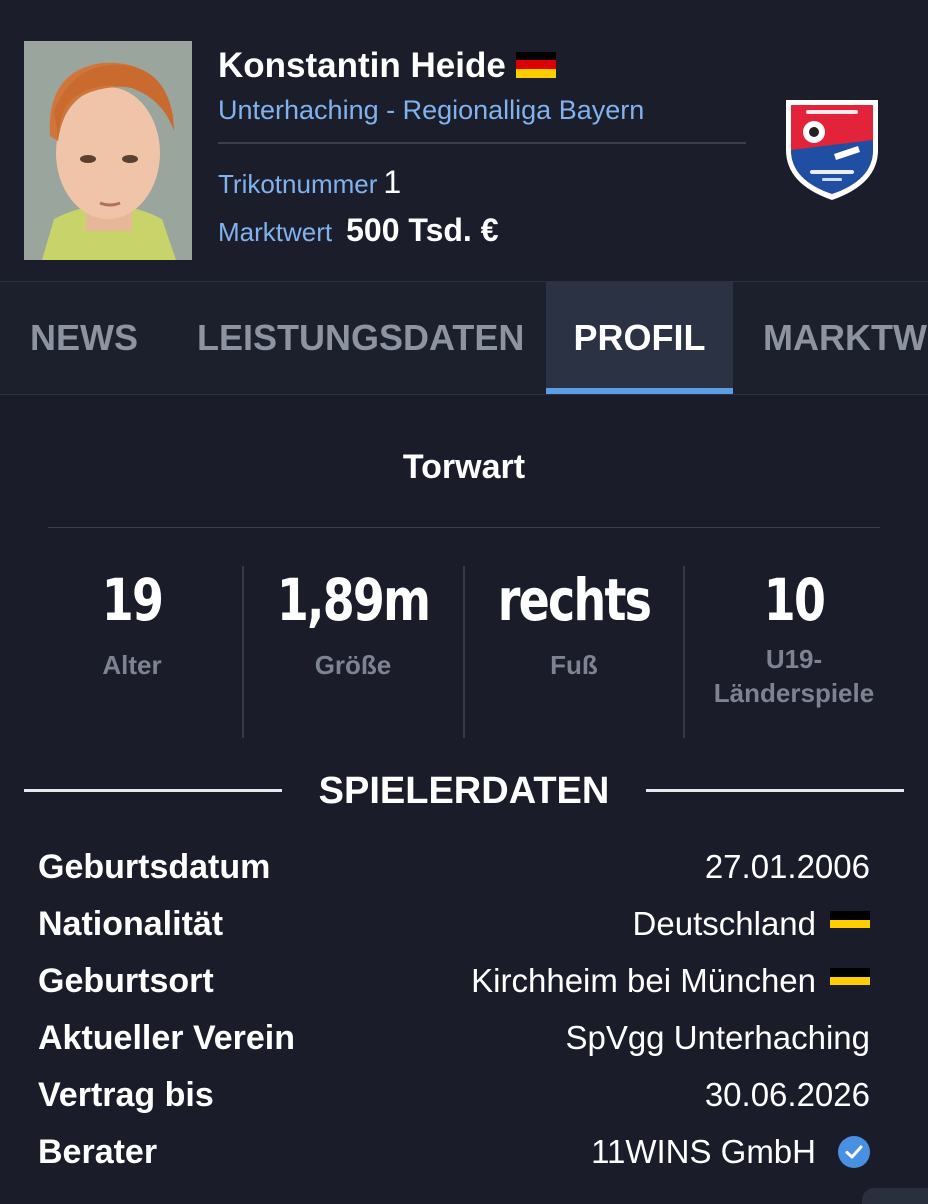  Describe the element at coordinates (454, 990) in the screenshot. I see `data-row-birthplace: Geburtsort Kirchheim bei München` at that location.